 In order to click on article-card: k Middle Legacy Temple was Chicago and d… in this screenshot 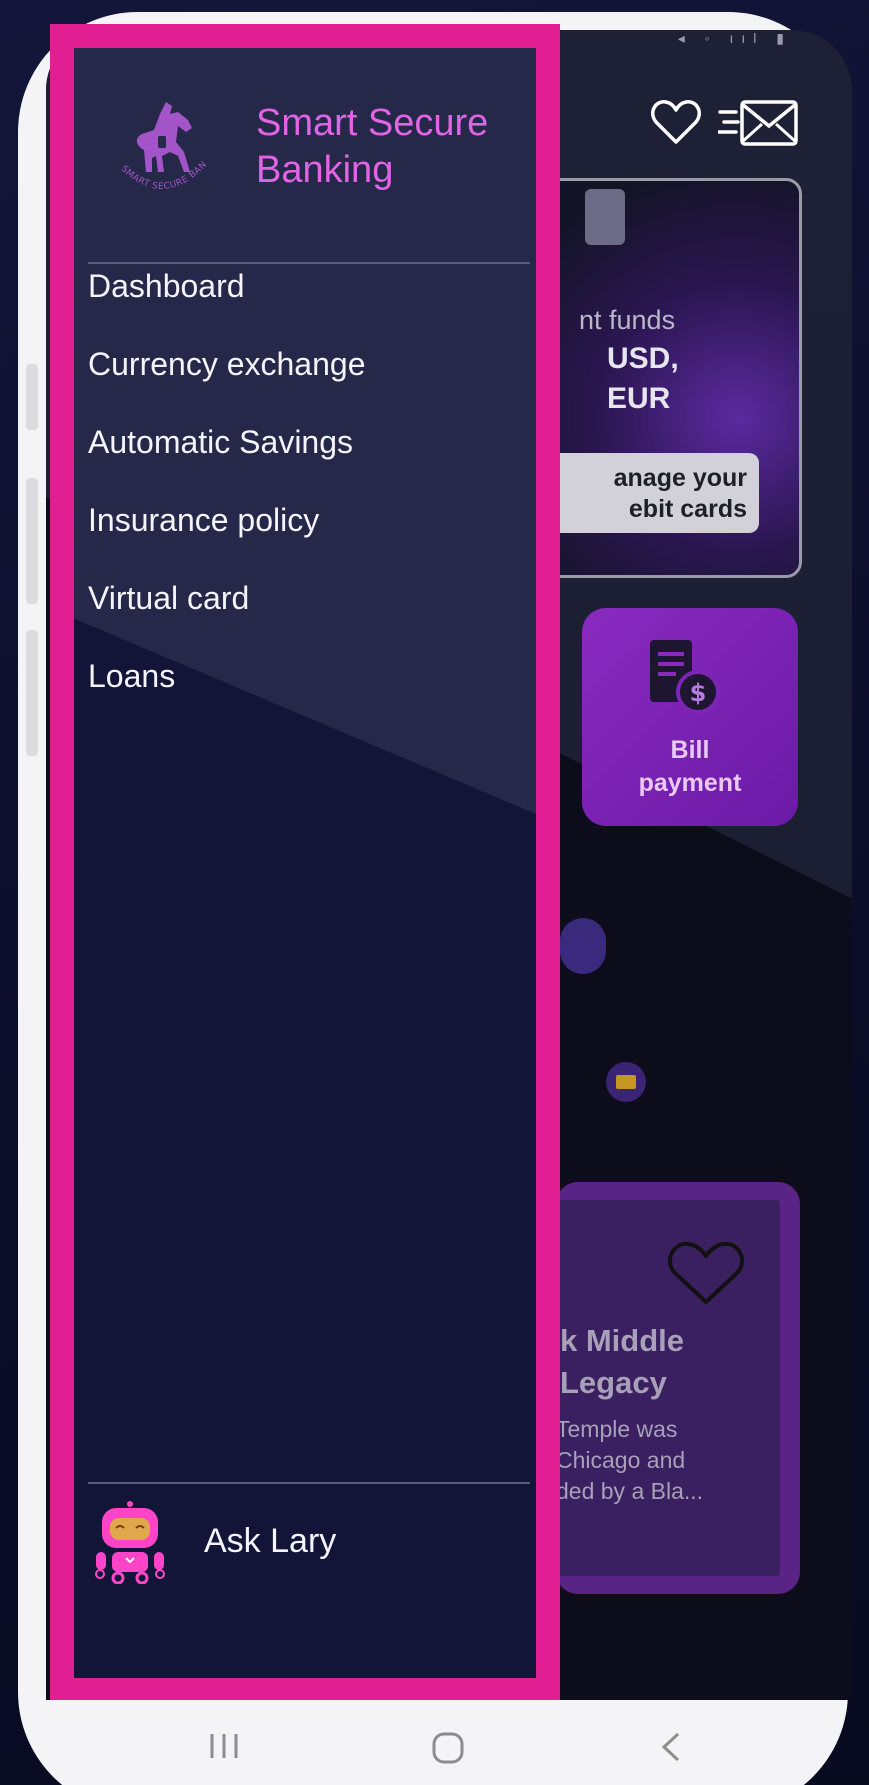, I will do `click(678, 1388)`.